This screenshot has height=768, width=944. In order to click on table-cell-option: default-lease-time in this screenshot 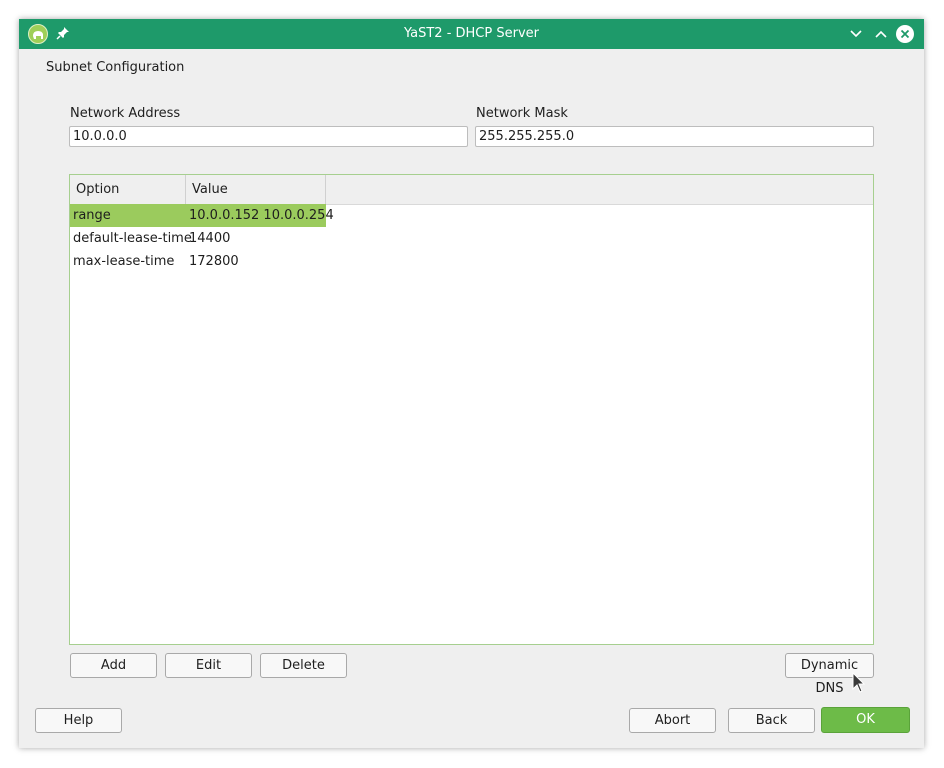, I will do `click(132, 238)`.